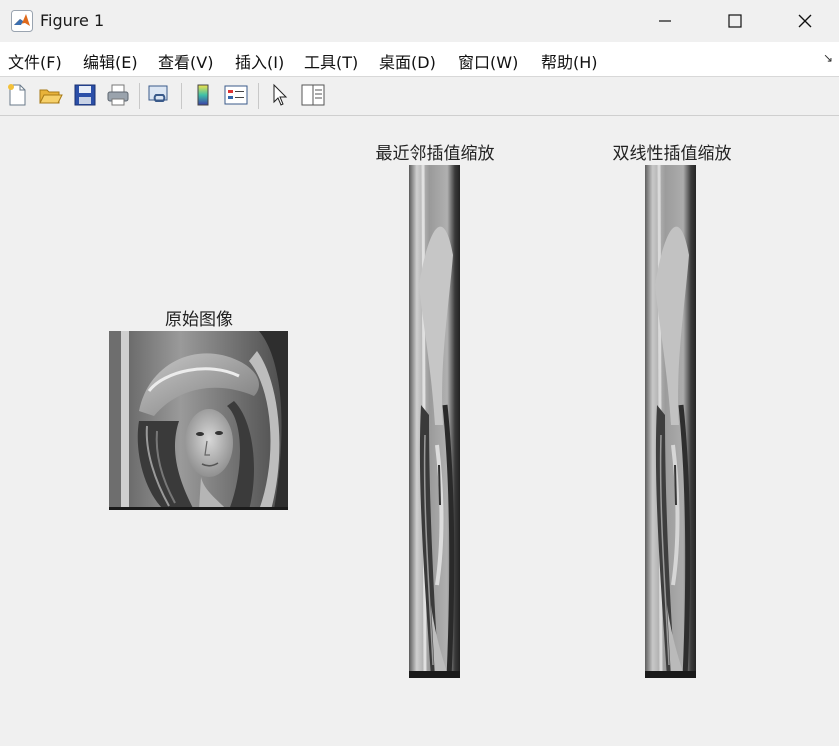  I want to click on menu-window: 窗口(W), so click(488, 61).